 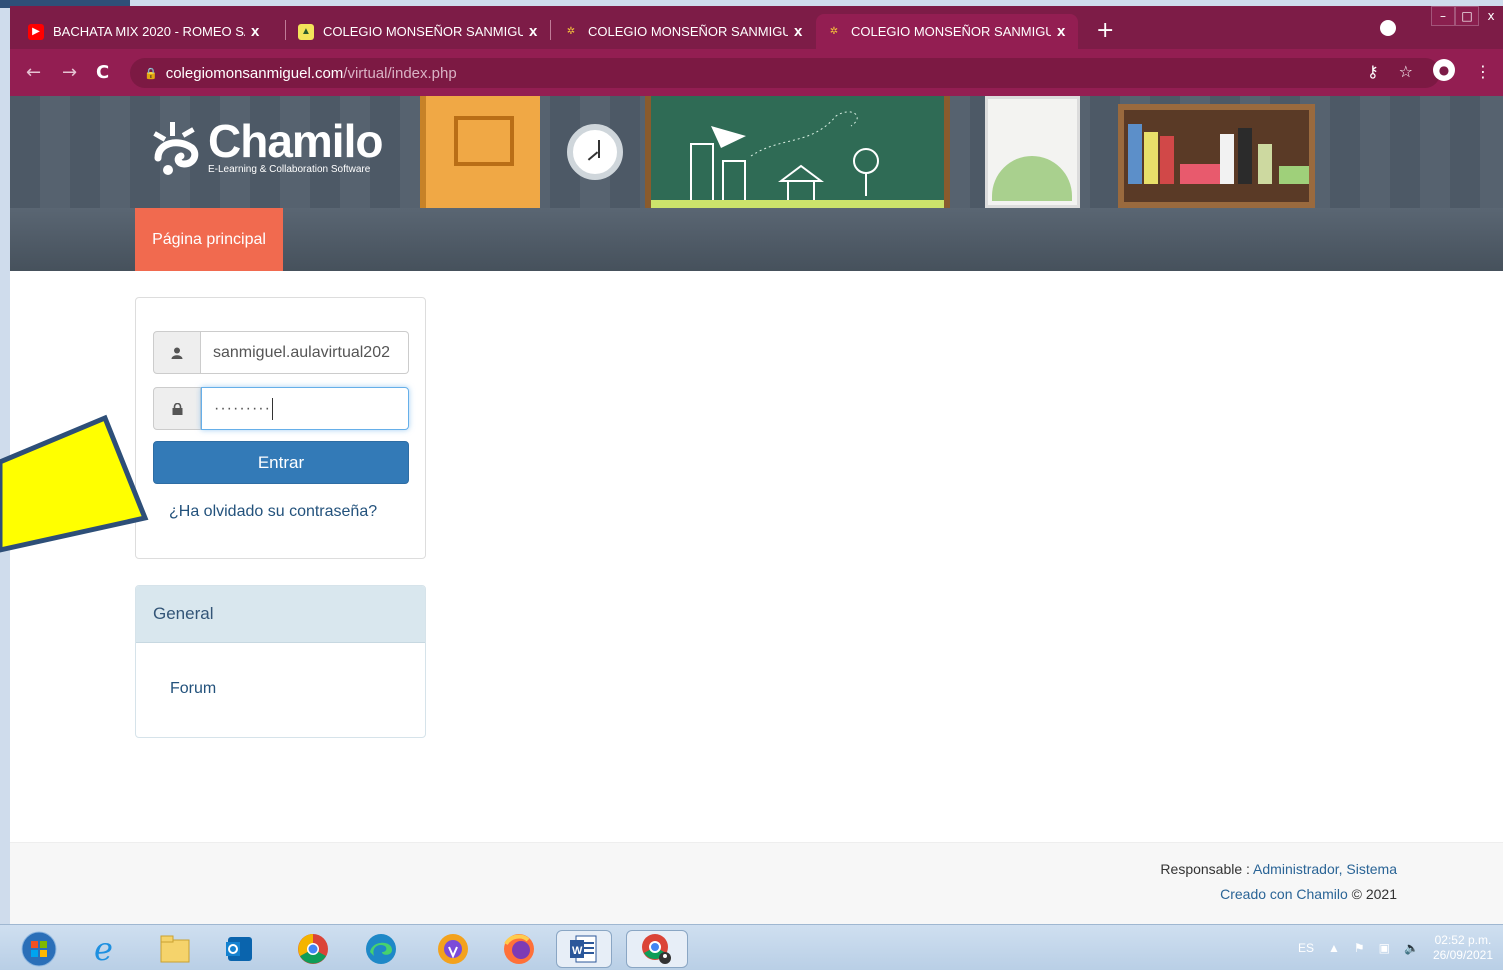 What do you see at coordinates (175, 949) in the screenshot?
I see `file-explorer-icon` at bounding box center [175, 949].